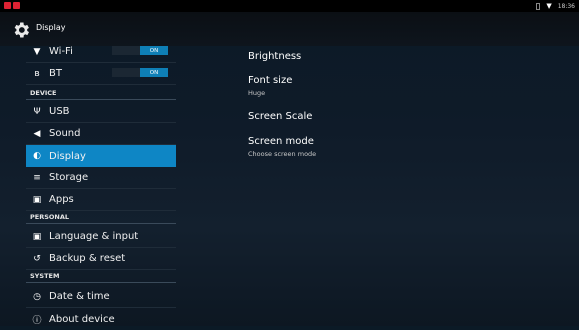  Describe the element at coordinates (94, 236) in the screenshot. I see `sidebar-item-label: Language & input` at that location.